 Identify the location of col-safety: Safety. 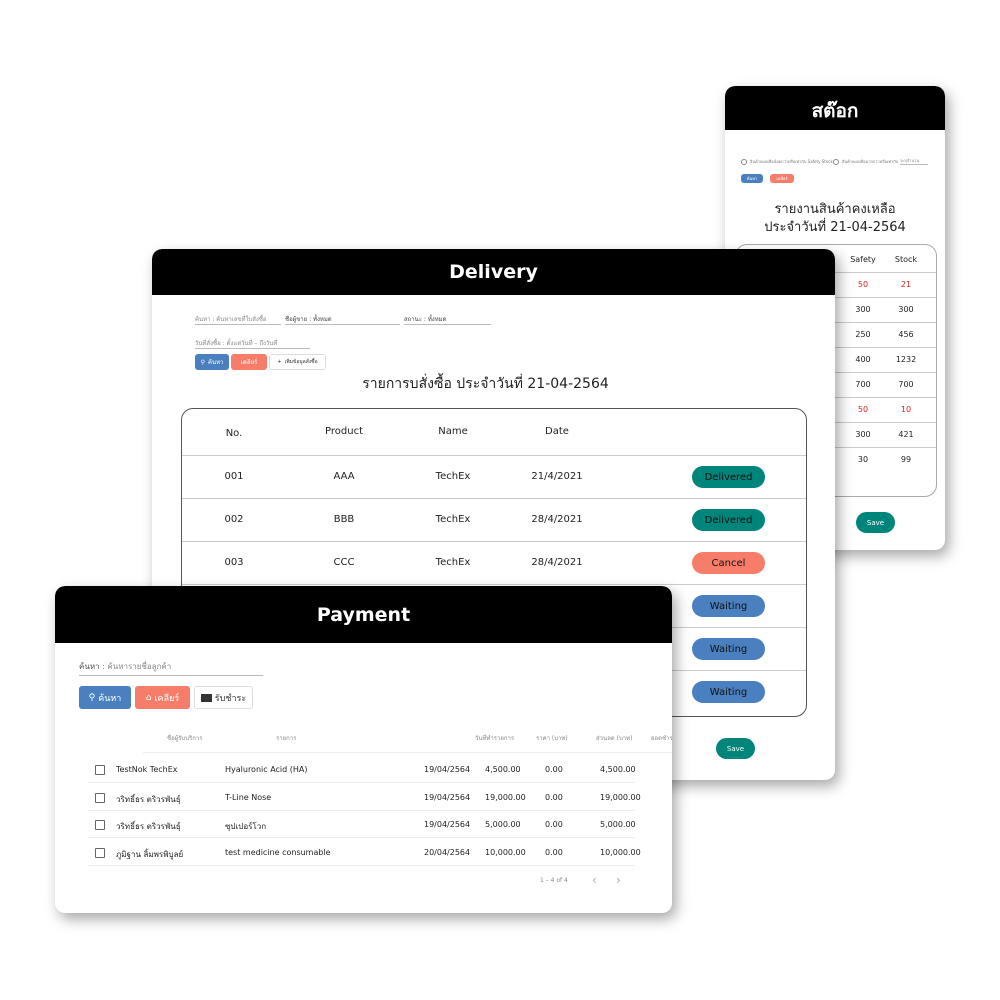
(863, 259).